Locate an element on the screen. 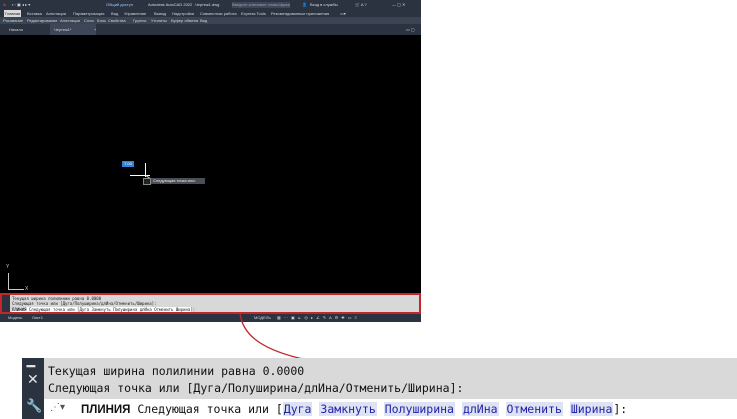  customize-wrench-icon: 🔧 is located at coordinates (34, 406).